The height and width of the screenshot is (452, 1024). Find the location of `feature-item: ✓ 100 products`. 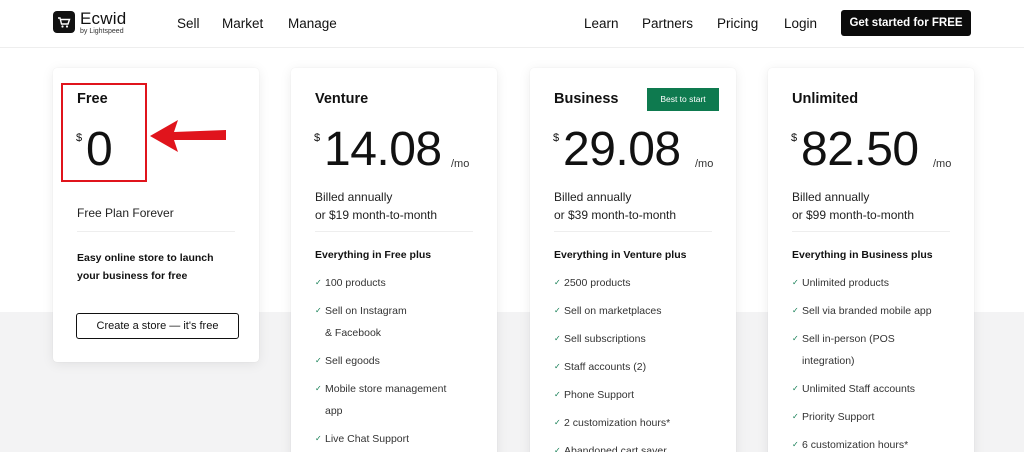

feature-item: ✓ 100 products is located at coordinates (402, 283).